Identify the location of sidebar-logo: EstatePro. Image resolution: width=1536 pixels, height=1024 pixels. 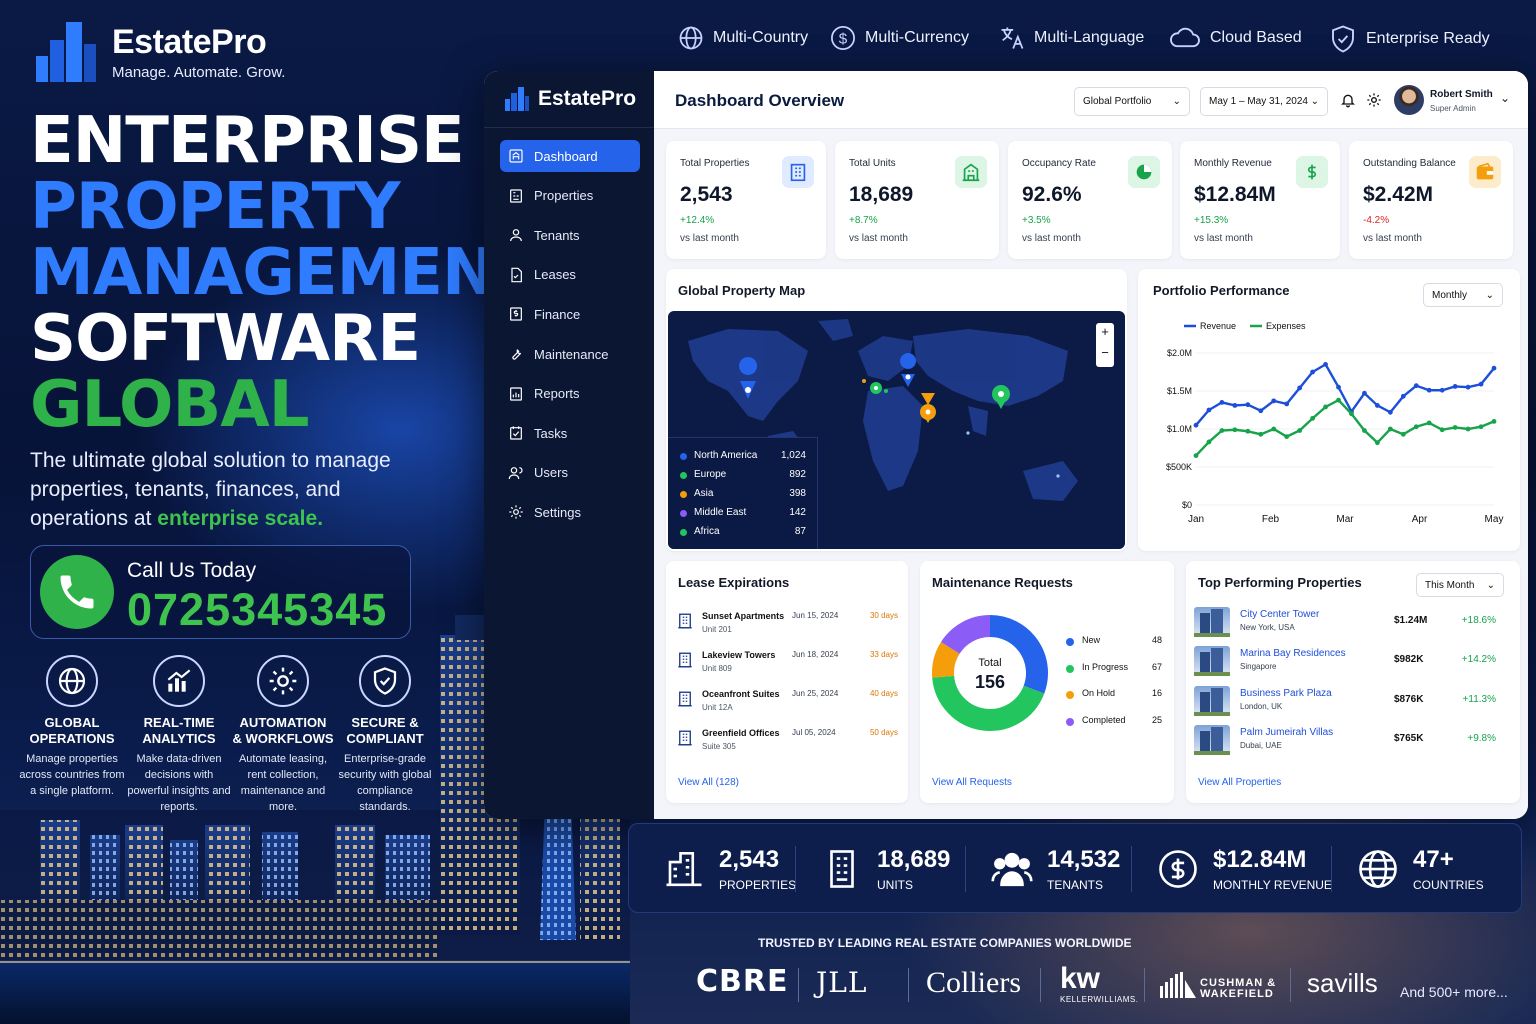
(570, 99).